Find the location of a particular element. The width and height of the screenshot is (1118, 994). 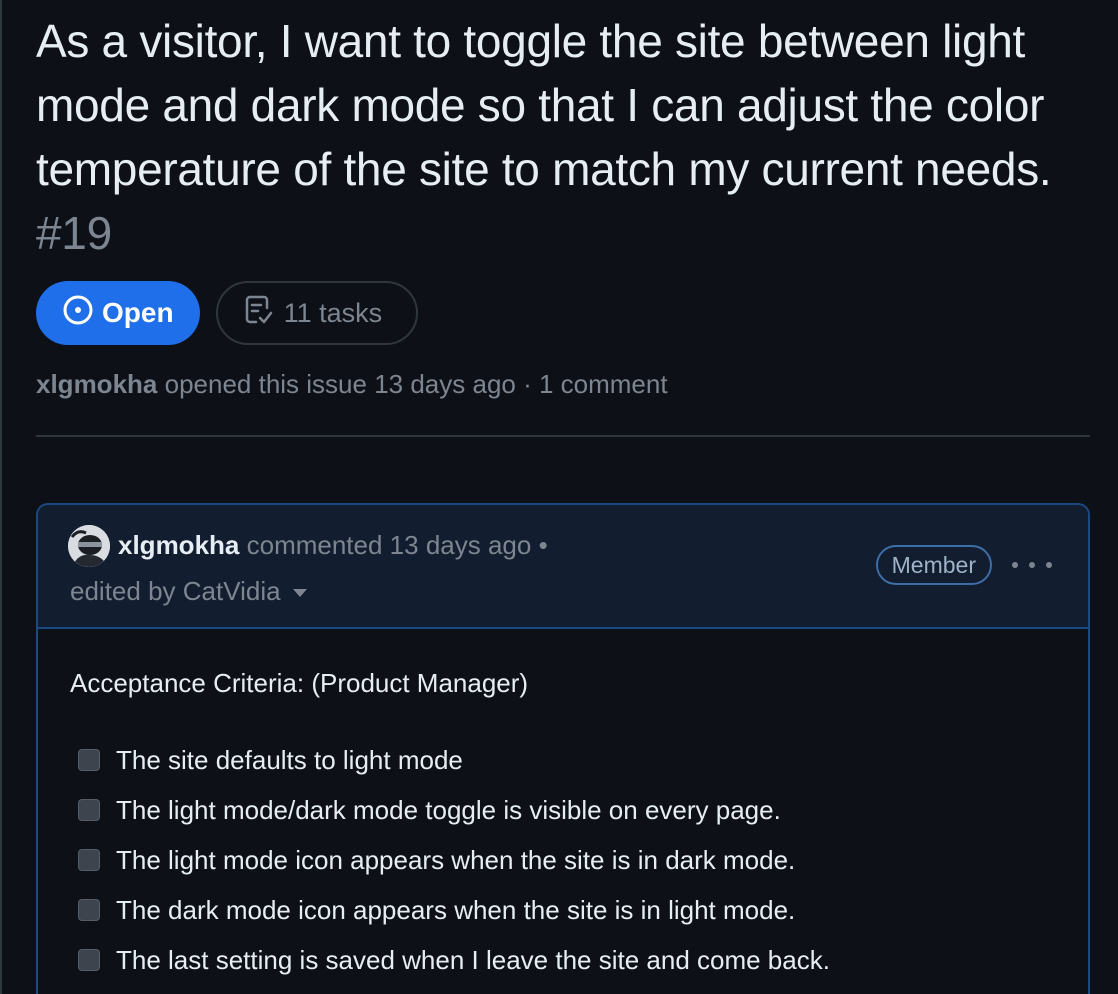

issue-meta-row: Open 11 tasks is located at coordinates (563, 313).